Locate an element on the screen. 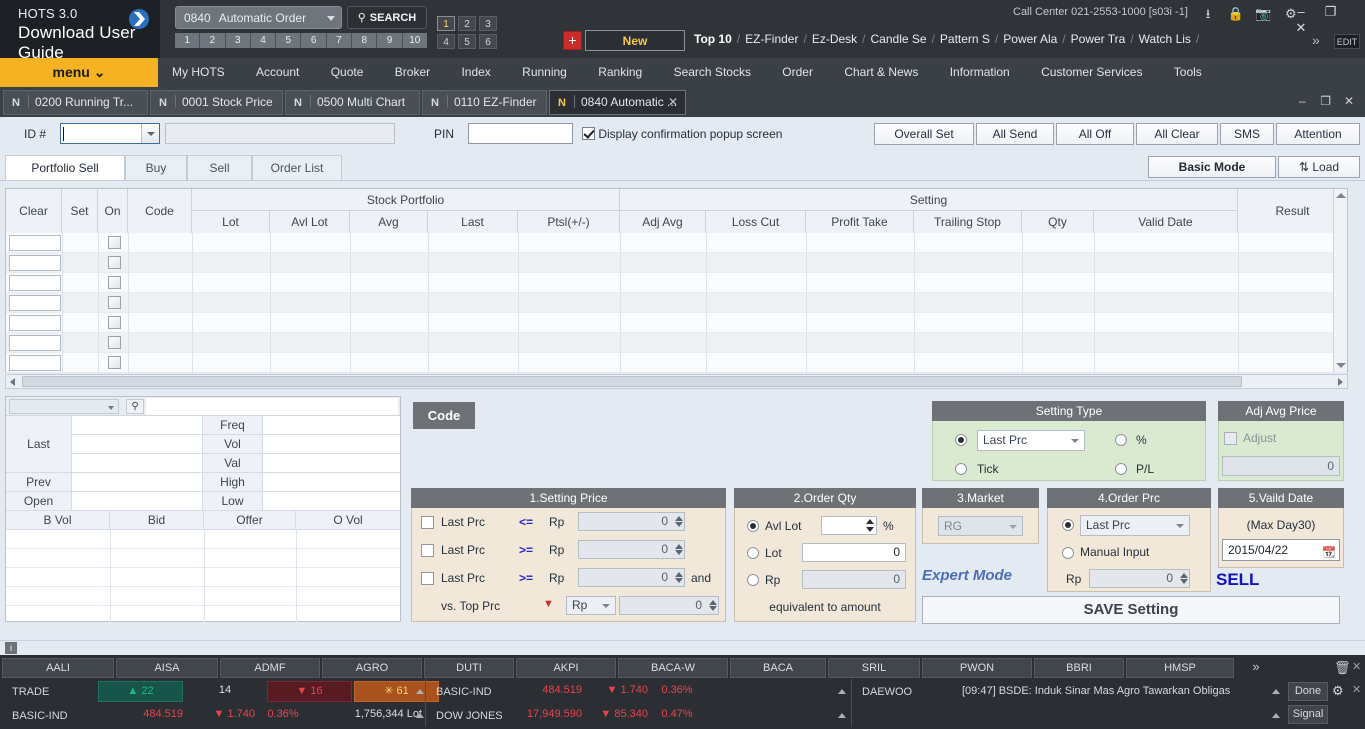 This screenshot has width=1365, height=729. ticker-code-baca: BACA is located at coordinates (778, 668).